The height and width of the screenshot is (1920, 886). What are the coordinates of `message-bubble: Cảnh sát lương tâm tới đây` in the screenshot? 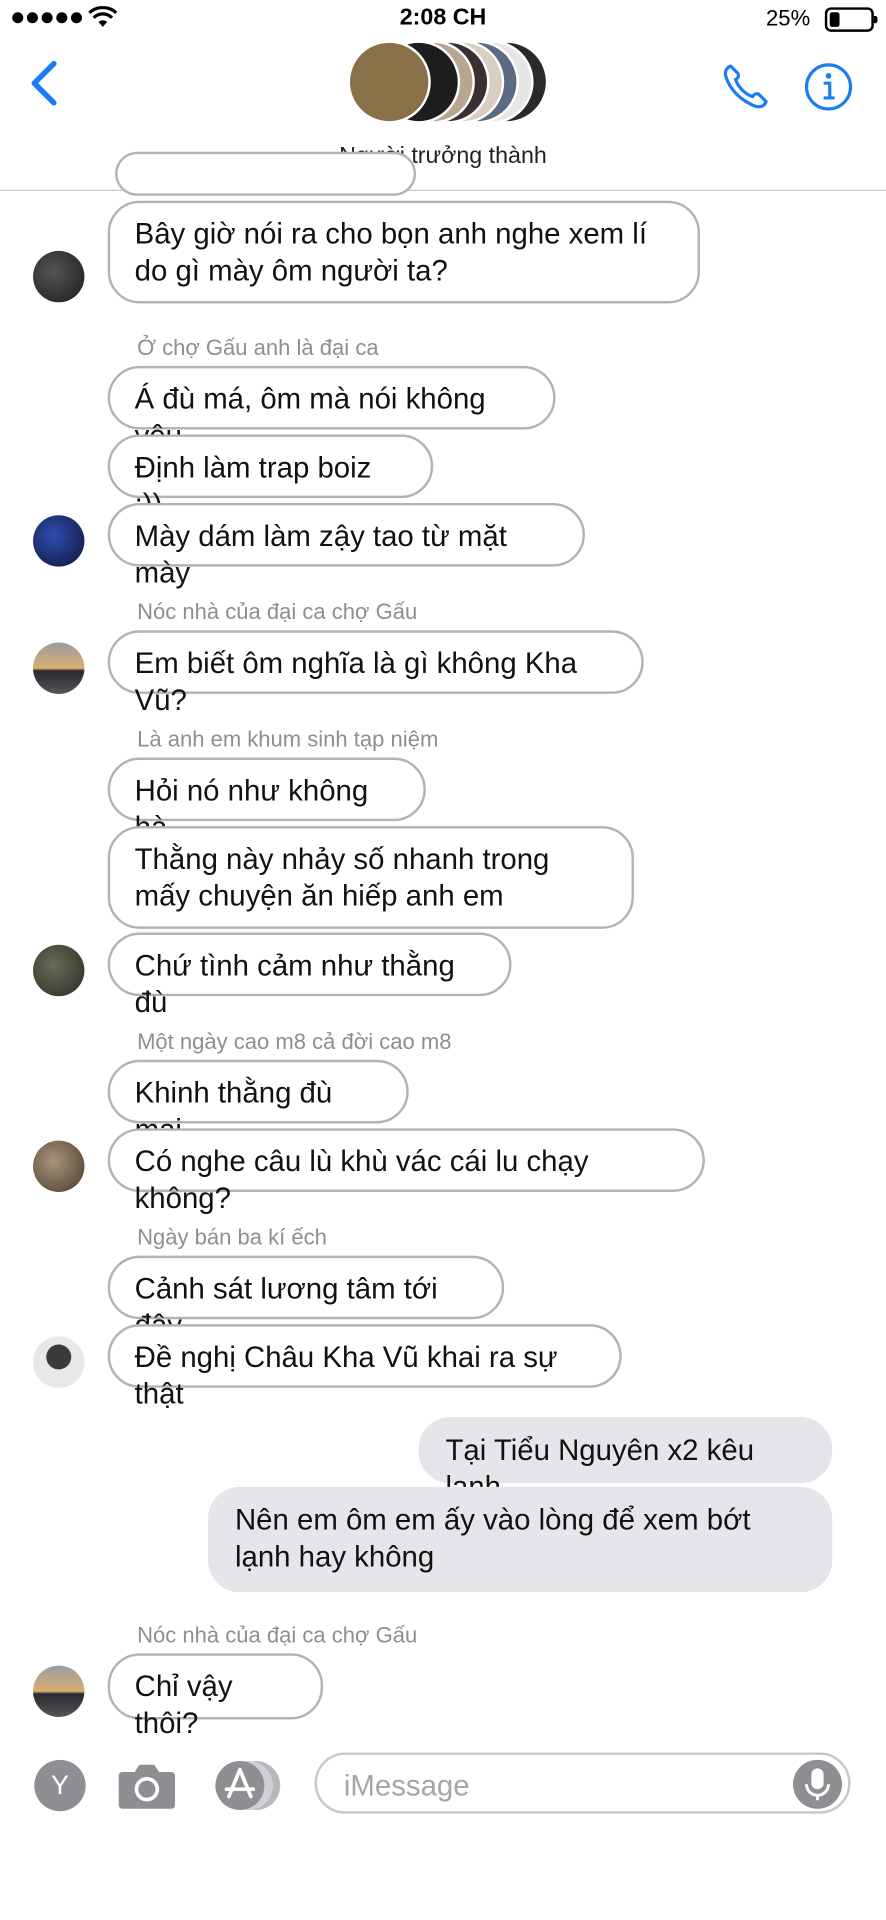 It's located at (306, 1299).